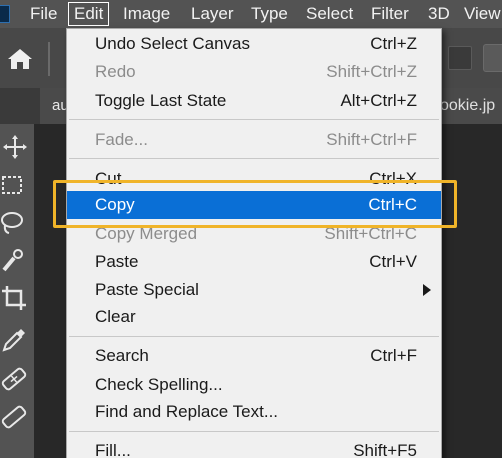 Image resolution: width=502 pixels, height=458 pixels. What do you see at coordinates (471, 106) in the screenshot?
I see `document-tab: ookie.jp` at bounding box center [471, 106].